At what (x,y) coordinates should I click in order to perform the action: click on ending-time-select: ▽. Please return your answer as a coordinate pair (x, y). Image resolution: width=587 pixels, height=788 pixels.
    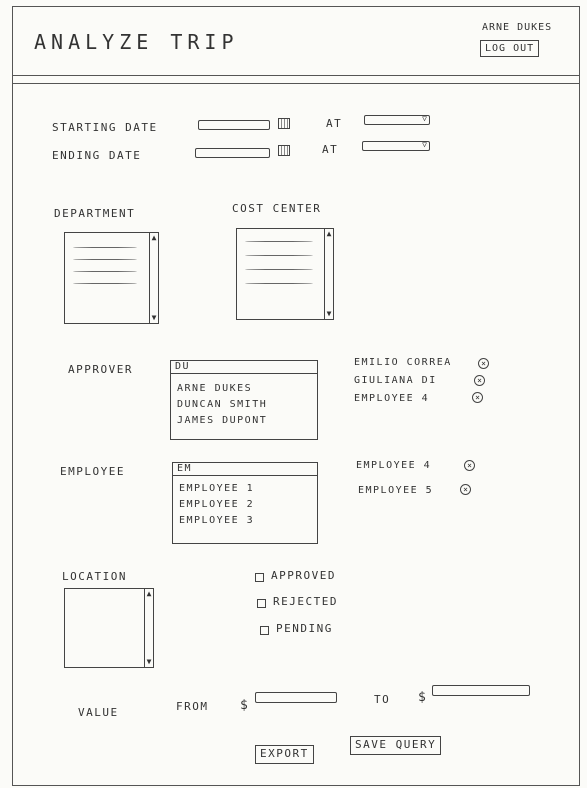
    Looking at the image, I should click on (396, 145).